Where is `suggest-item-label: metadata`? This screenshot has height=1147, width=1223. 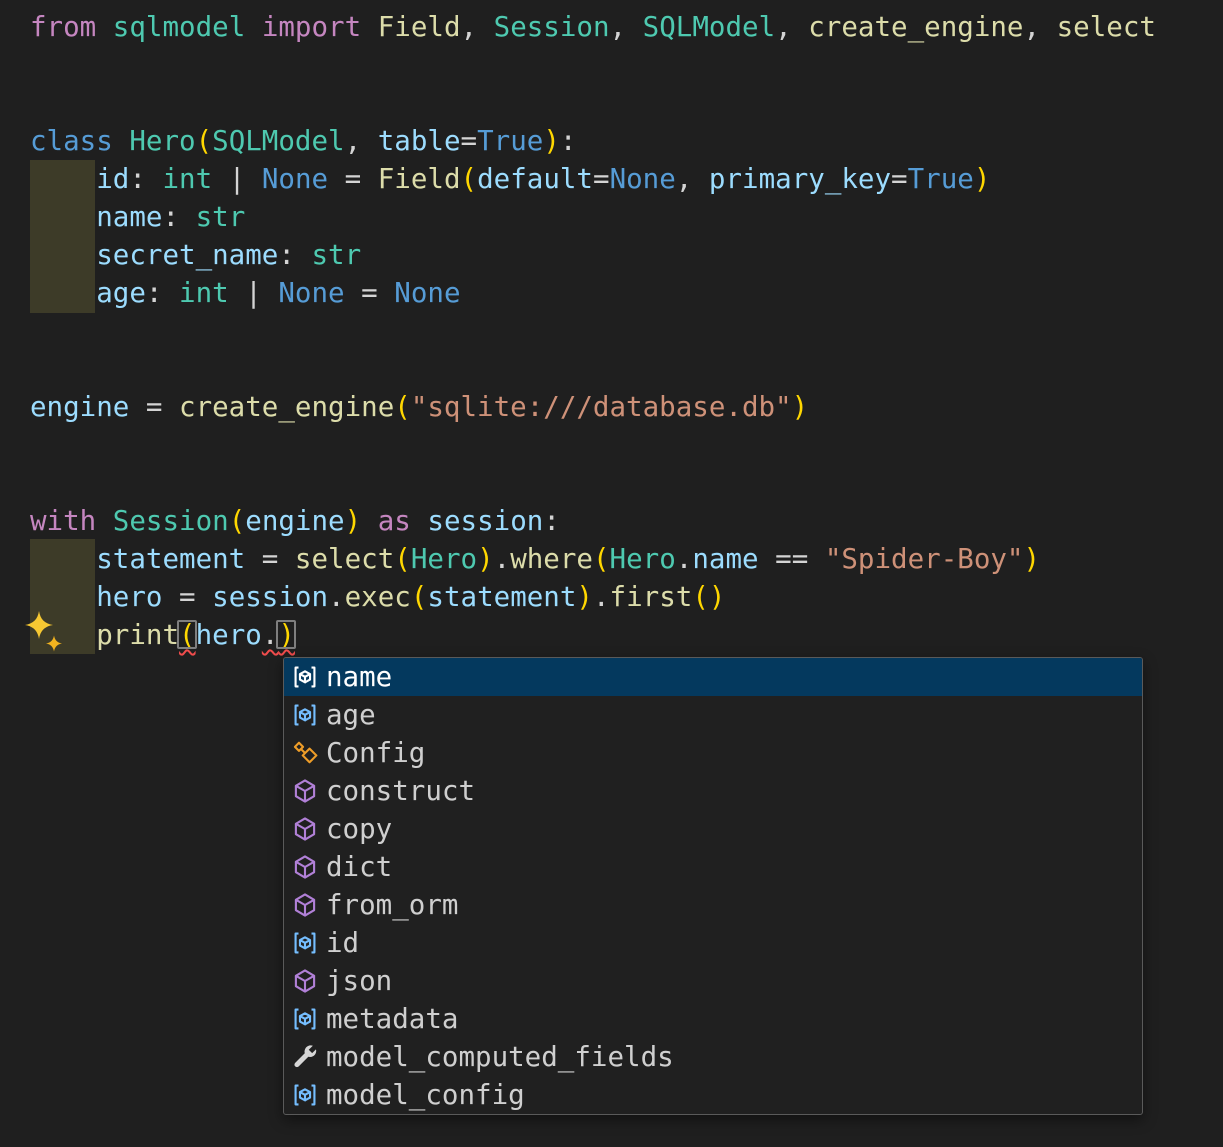
suggest-item-label: metadata is located at coordinates (392, 1019).